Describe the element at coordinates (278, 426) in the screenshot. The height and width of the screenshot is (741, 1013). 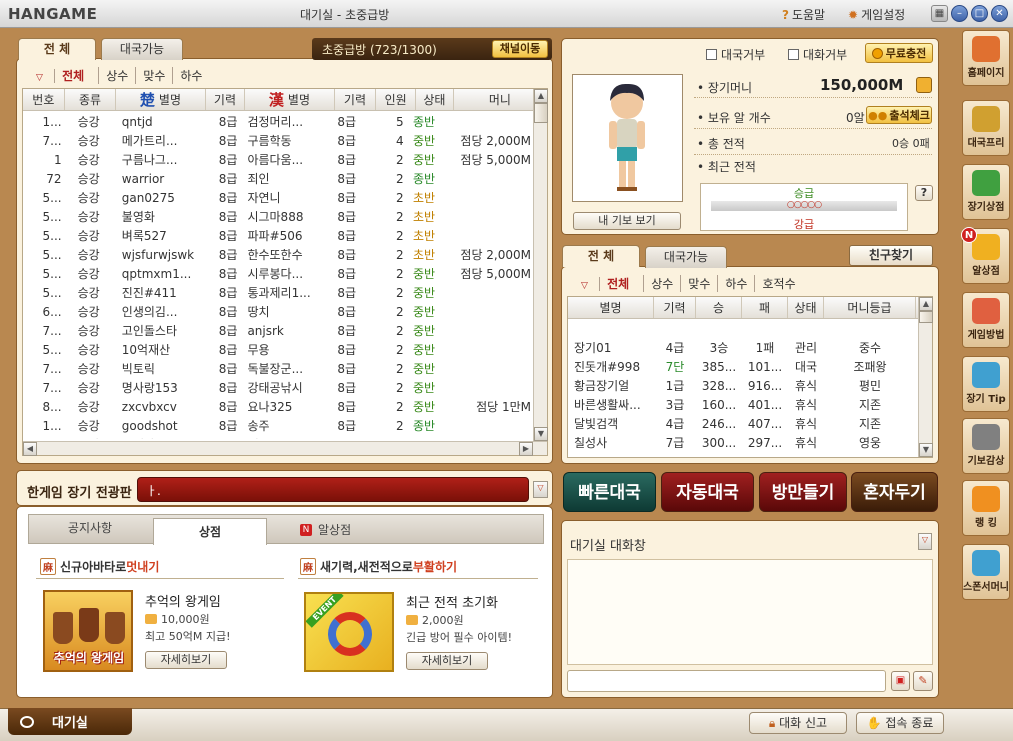
I see `room-row: 1... 승강 goodshot 8급 송주 8급 2 종반` at that location.